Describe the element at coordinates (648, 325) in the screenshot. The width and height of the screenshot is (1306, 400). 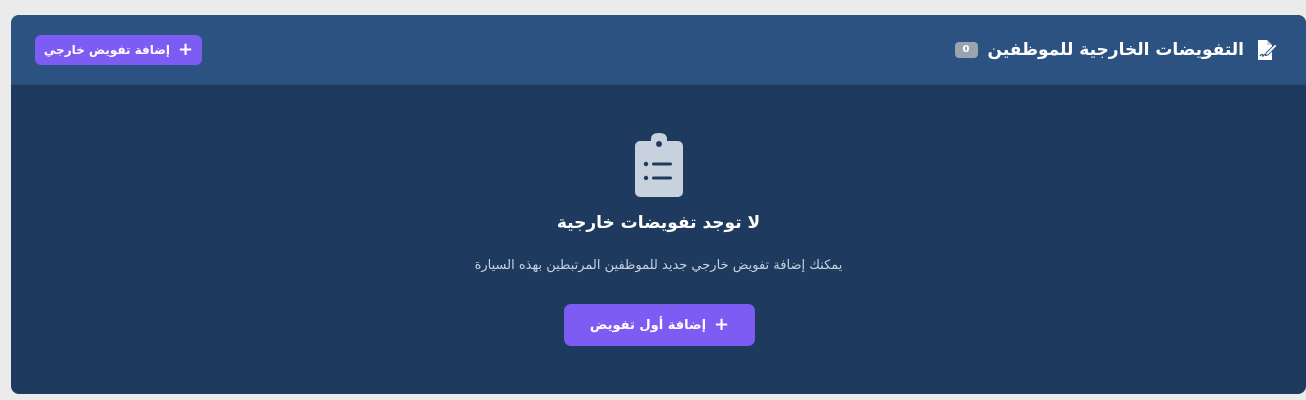
I see `add-first-button-label: إضافة أول تفويض` at that location.